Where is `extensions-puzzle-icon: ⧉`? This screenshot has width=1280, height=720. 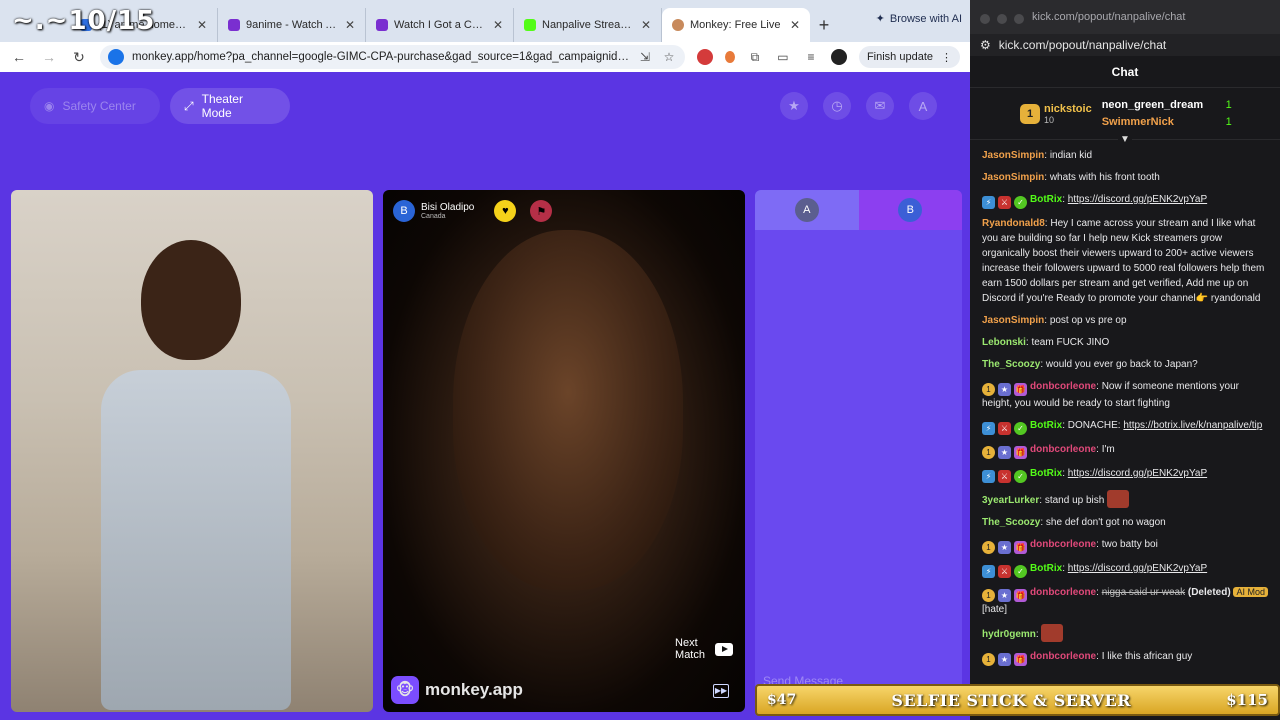
extensions-puzzle-icon: ⧉ is located at coordinates (755, 57).